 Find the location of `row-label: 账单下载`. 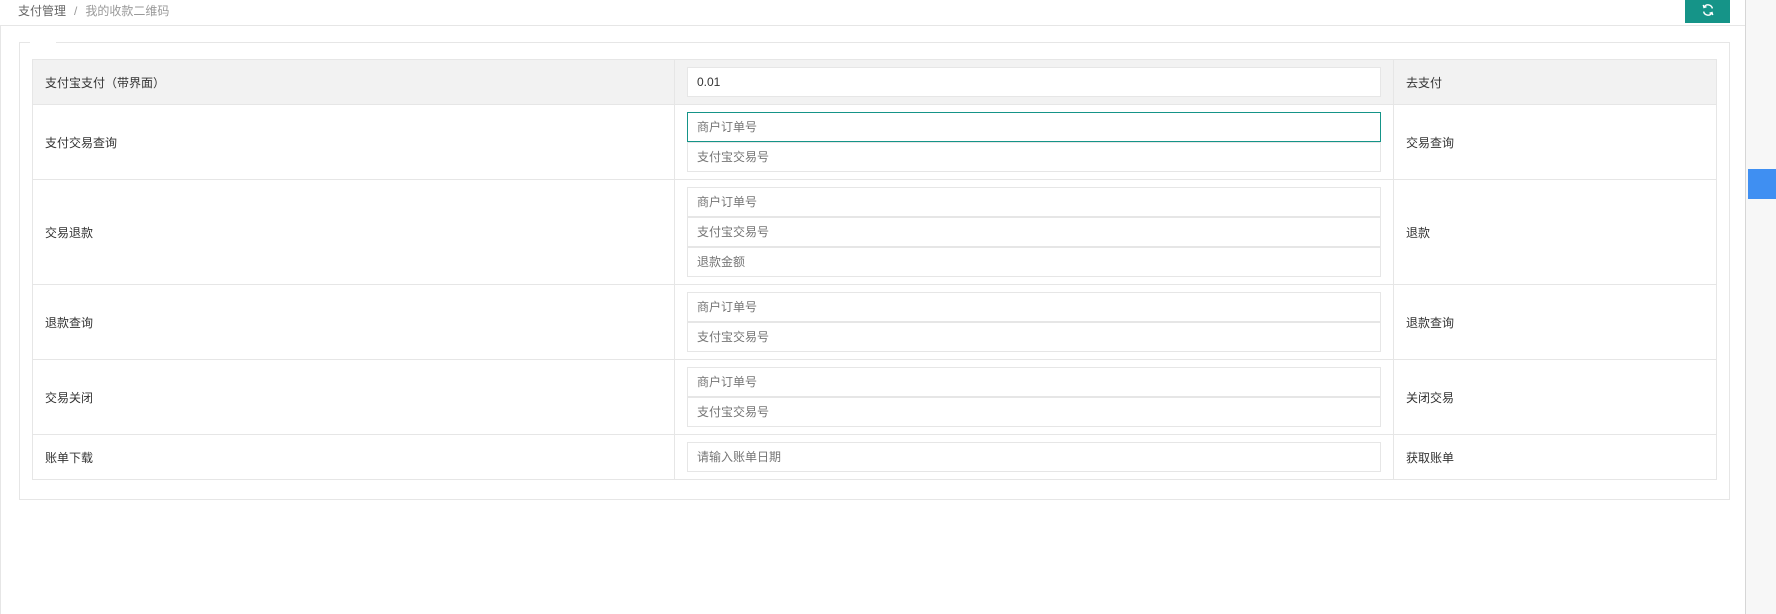

row-label: 账单下载 is located at coordinates (353, 457).